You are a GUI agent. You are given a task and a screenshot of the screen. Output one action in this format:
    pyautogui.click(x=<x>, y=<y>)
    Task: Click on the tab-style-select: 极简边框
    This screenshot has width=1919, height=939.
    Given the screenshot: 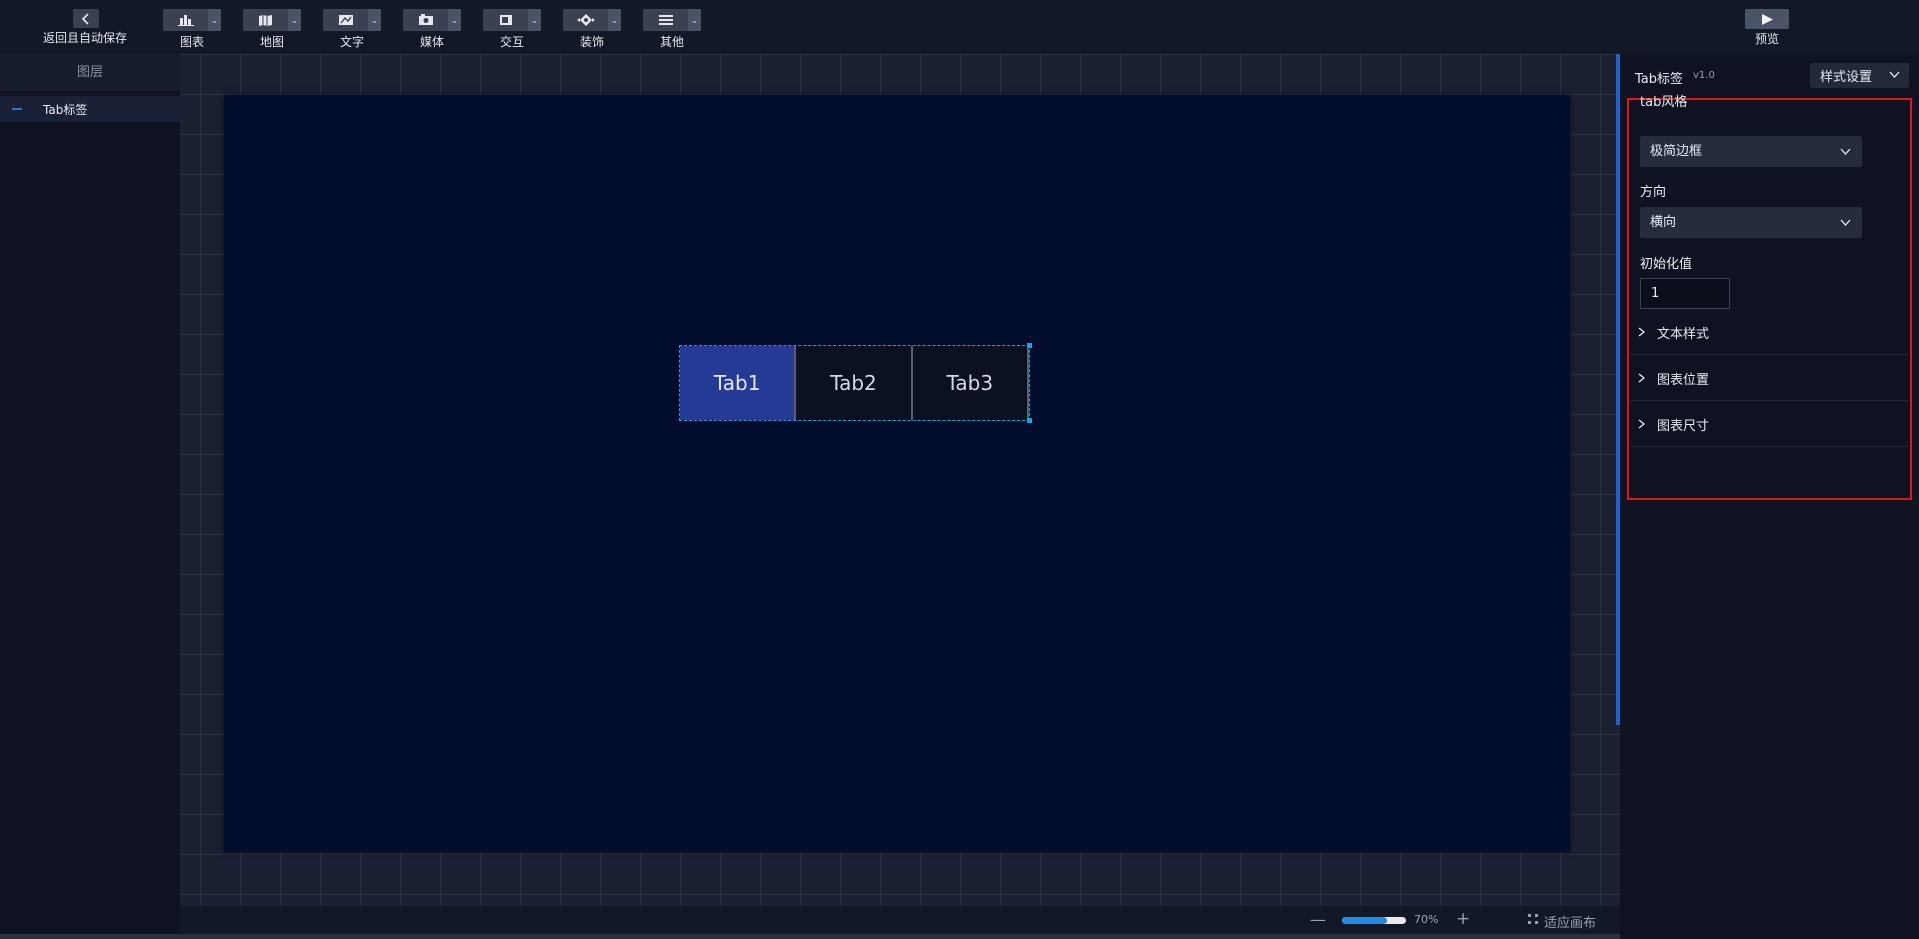 What is the action you would take?
    pyautogui.click(x=1751, y=151)
    